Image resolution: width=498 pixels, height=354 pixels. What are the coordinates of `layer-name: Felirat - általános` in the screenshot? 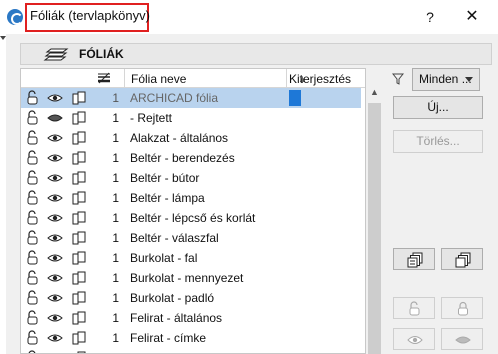 It's located at (210, 318).